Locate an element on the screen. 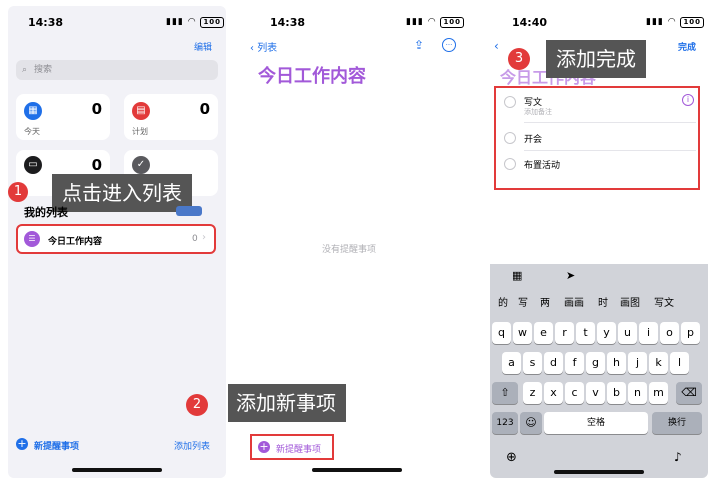  search-placeholder: 搜索 is located at coordinates (43, 70).